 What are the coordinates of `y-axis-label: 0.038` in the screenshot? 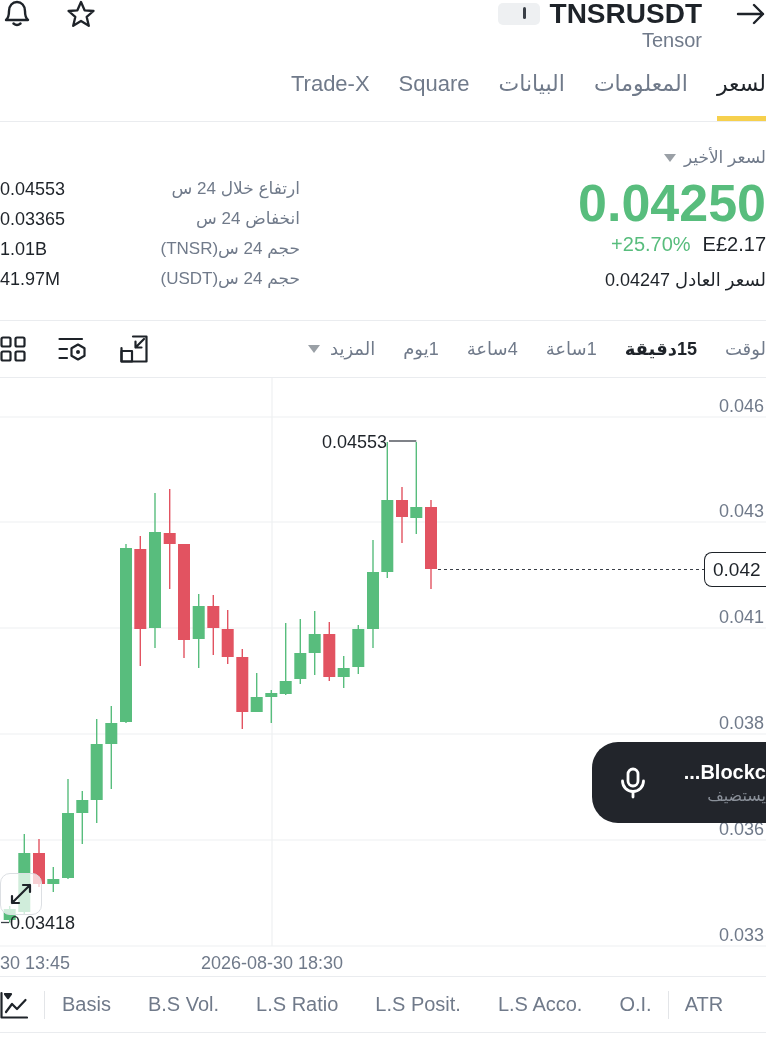 It's located at (741, 723).